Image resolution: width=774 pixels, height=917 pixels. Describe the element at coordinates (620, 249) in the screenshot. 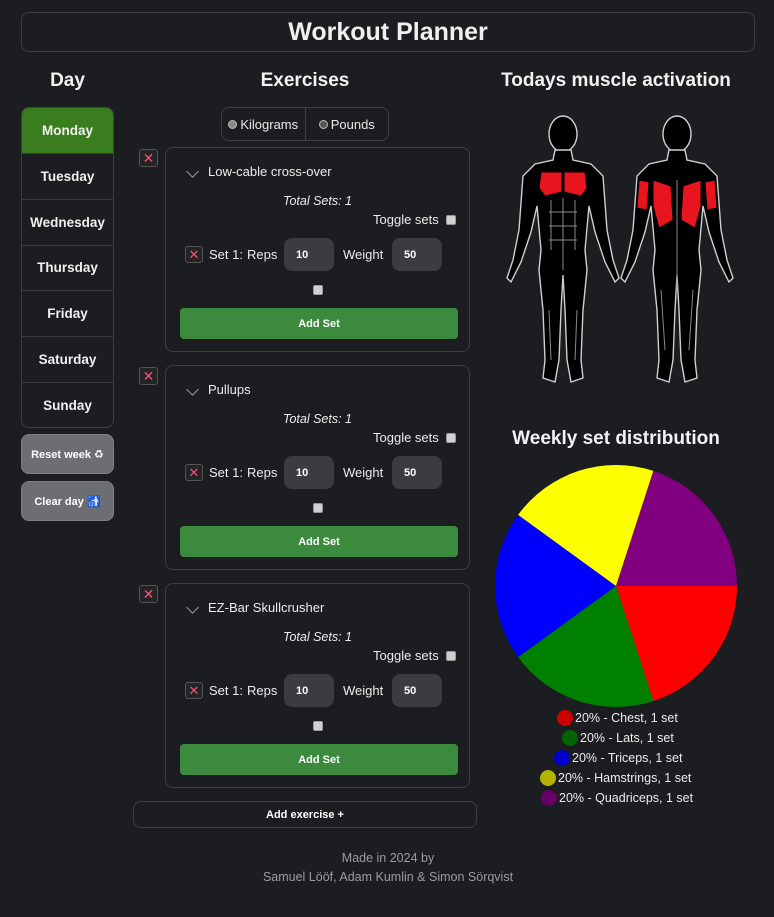

I see `muscle-activation-figure` at that location.